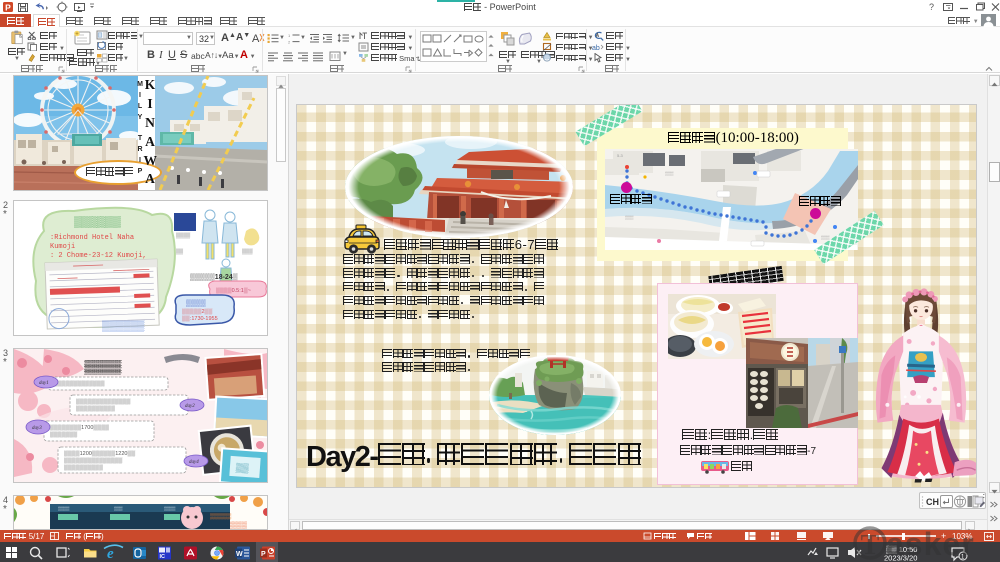 The height and width of the screenshot is (562, 1000). I want to click on svg-text: day3, so click(37, 428).